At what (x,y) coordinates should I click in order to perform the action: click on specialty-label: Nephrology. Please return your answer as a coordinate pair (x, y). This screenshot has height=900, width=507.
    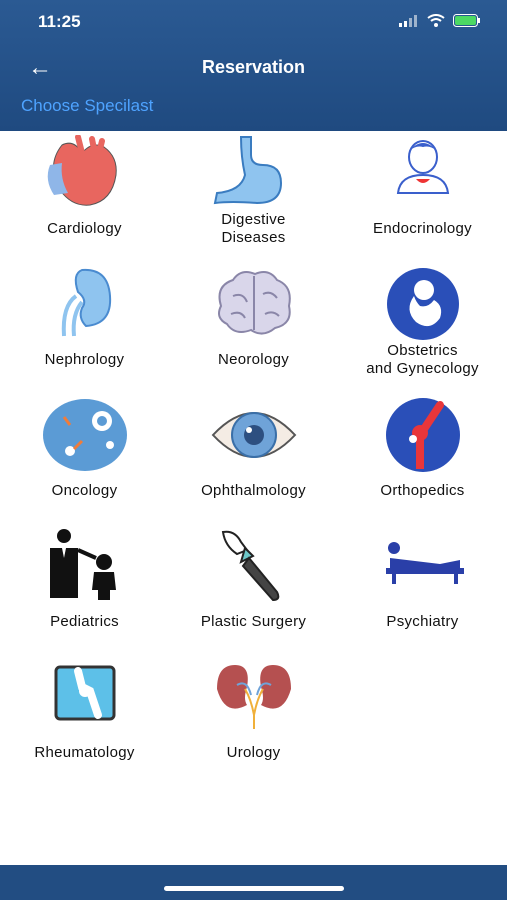
    Looking at the image, I should click on (84, 359).